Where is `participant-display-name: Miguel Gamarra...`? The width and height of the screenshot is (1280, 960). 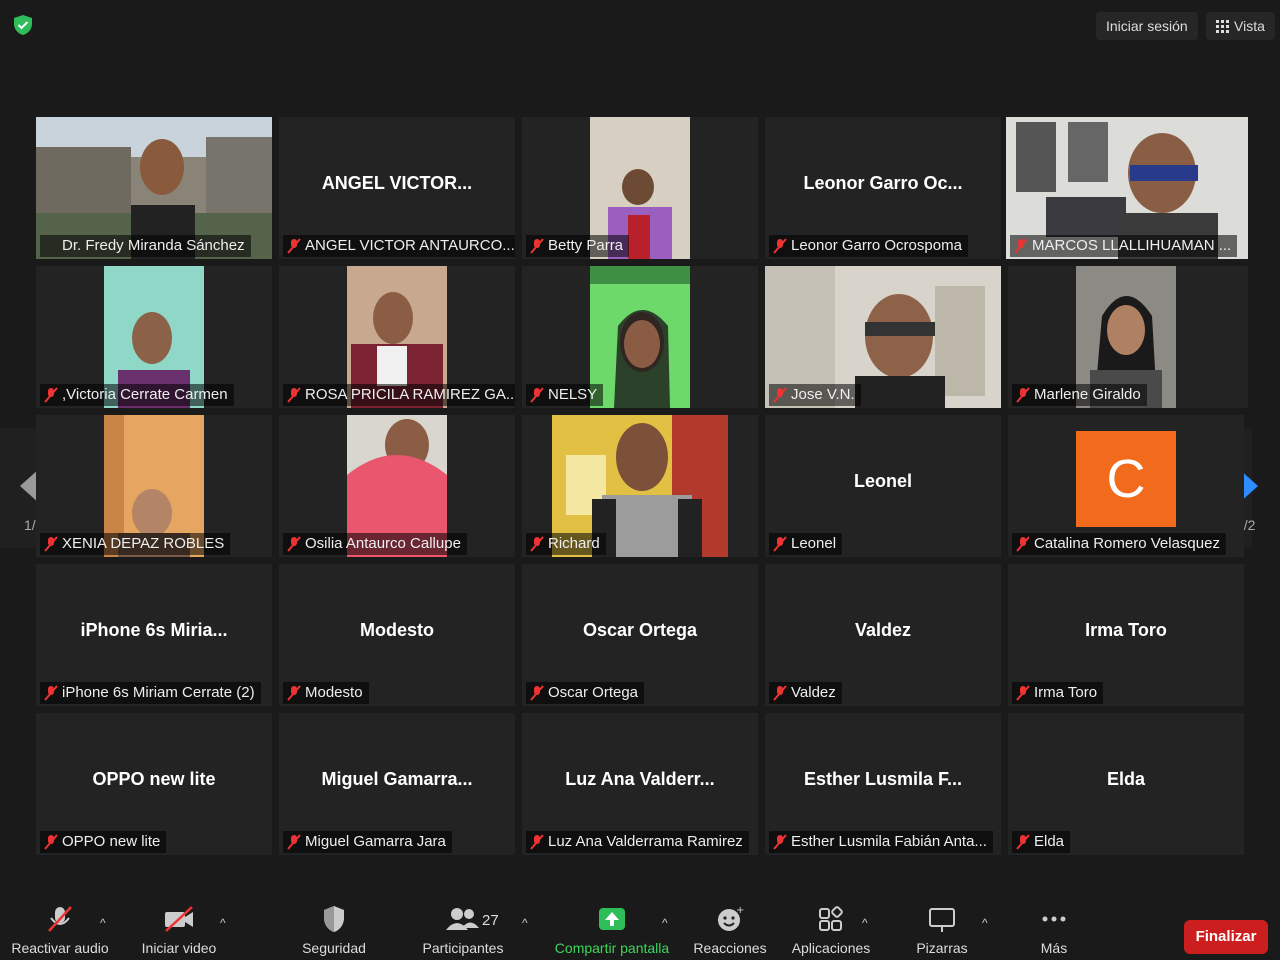 participant-display-name: Miguel Gamarra... is located at coordinates (397, 779).